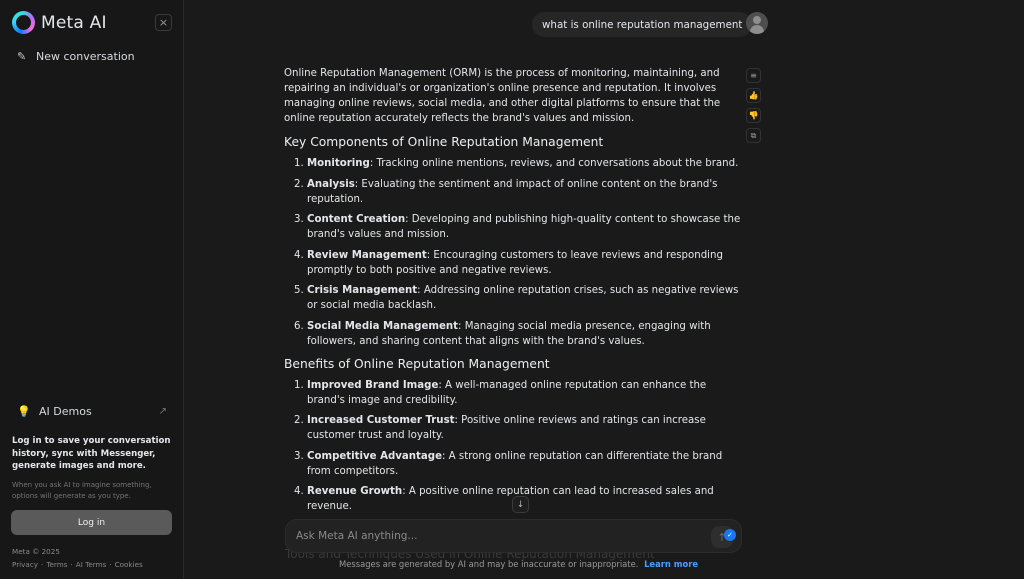 This screenshot has width=1024, height=579. I want to click on thumbs-down-button: 👎, so click(753, 115).